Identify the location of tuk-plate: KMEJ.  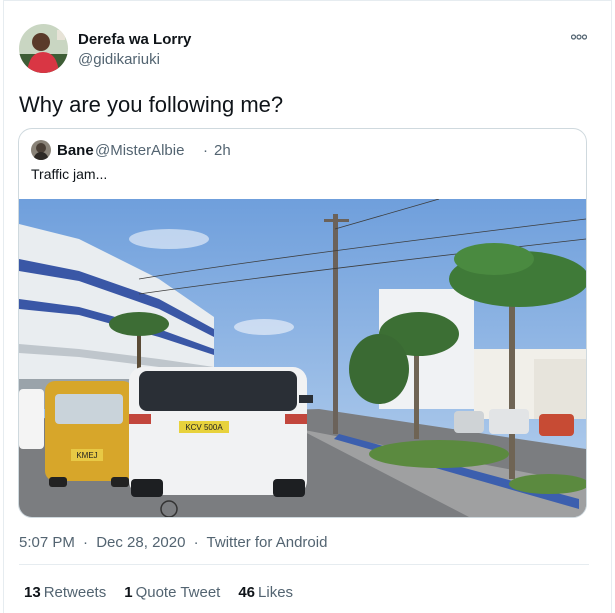
(86, 455).